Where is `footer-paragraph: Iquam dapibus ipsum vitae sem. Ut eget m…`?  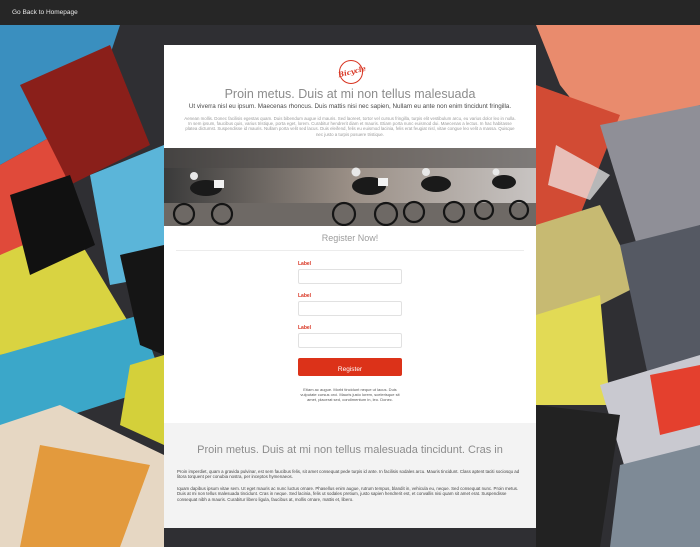
footer-paragraph: Iquam dapibus ipsum vitae sem. Ut eget m… is located at coordinates (348, 494).